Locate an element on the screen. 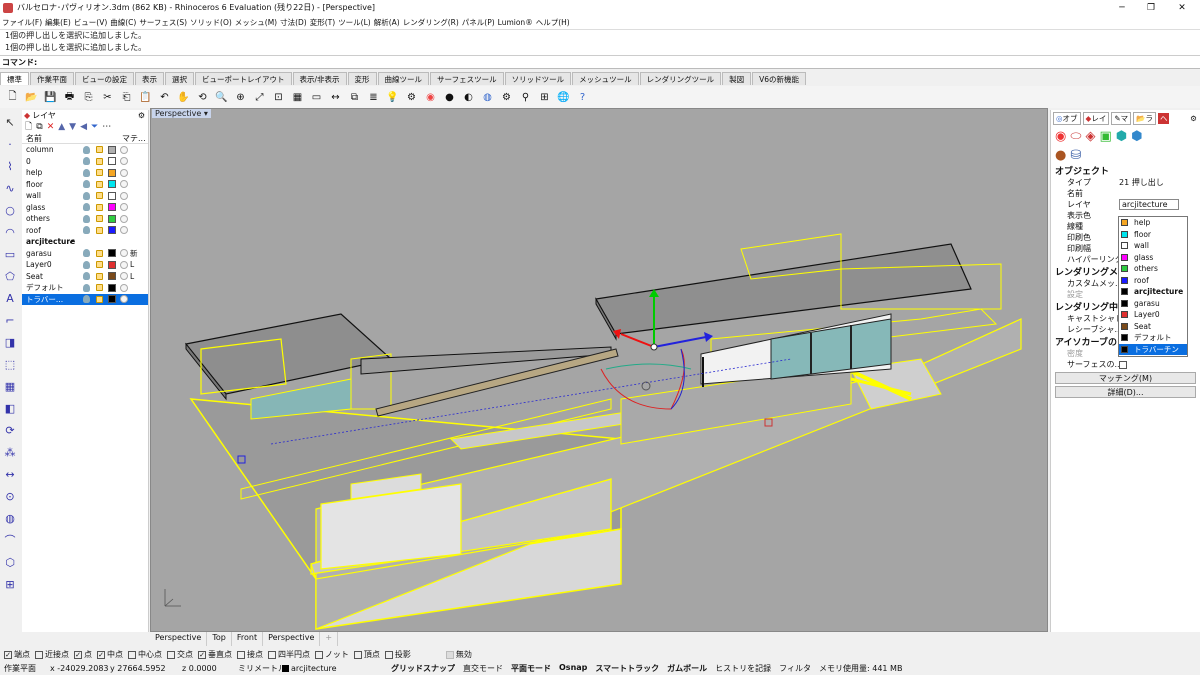  move-down-icon: ▼ is located at coordinates (72, 127).